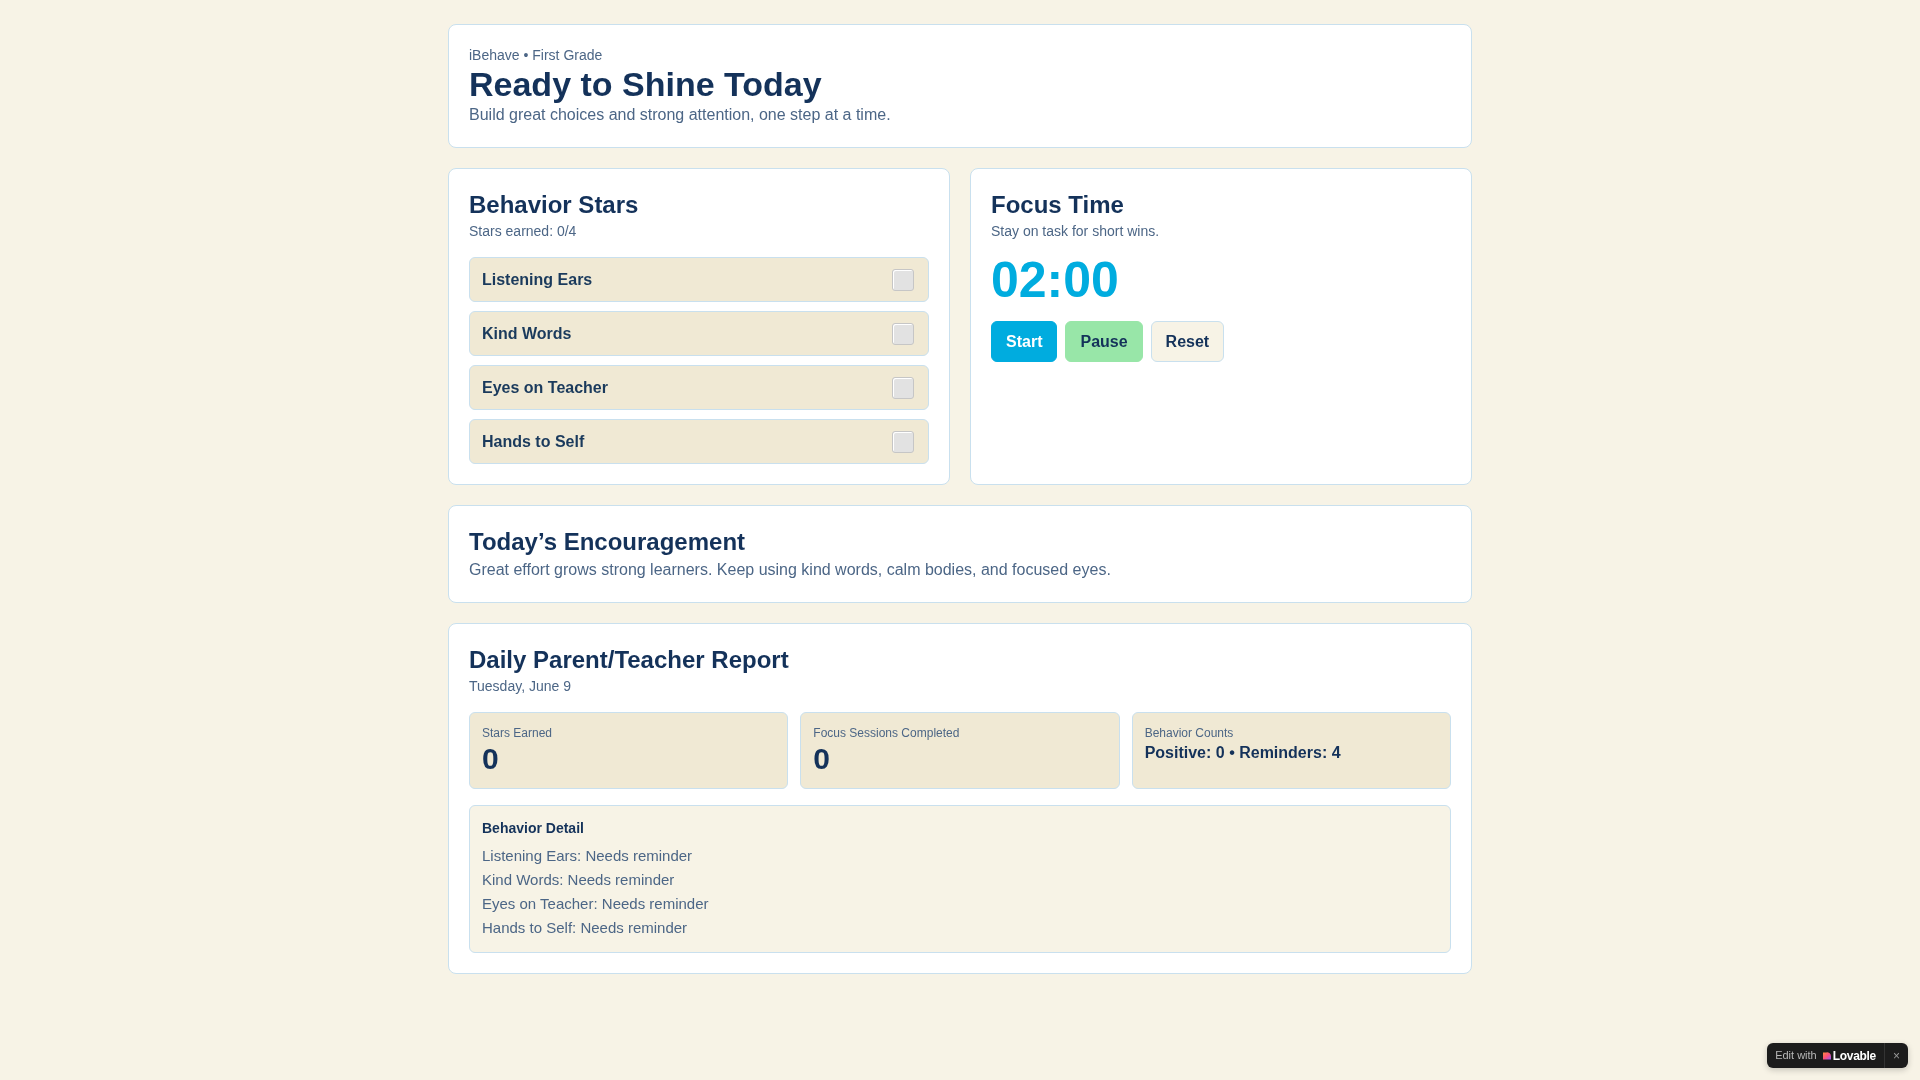  Describe the element at coordinates (680, 115) in the screenshot. I see `page-subtitle: Build great choices and strong attention, one step at a time.` at that location.